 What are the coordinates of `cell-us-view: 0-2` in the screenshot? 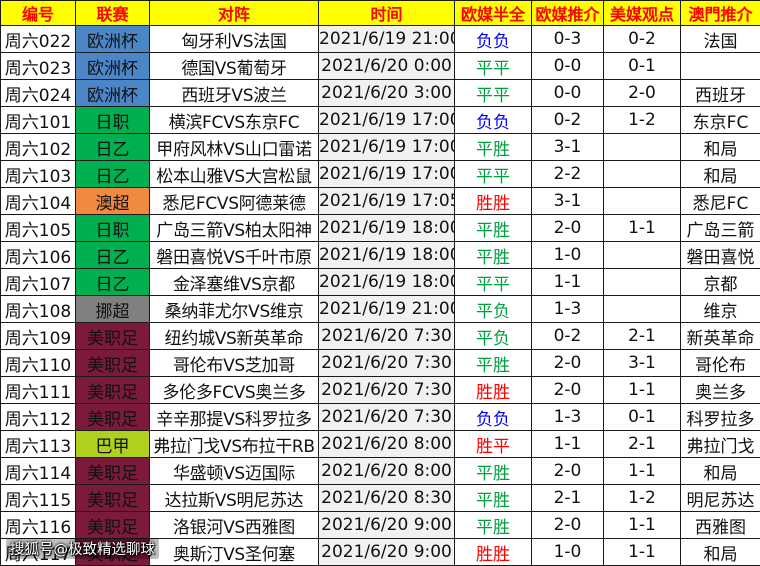 It's located at (642, 39).